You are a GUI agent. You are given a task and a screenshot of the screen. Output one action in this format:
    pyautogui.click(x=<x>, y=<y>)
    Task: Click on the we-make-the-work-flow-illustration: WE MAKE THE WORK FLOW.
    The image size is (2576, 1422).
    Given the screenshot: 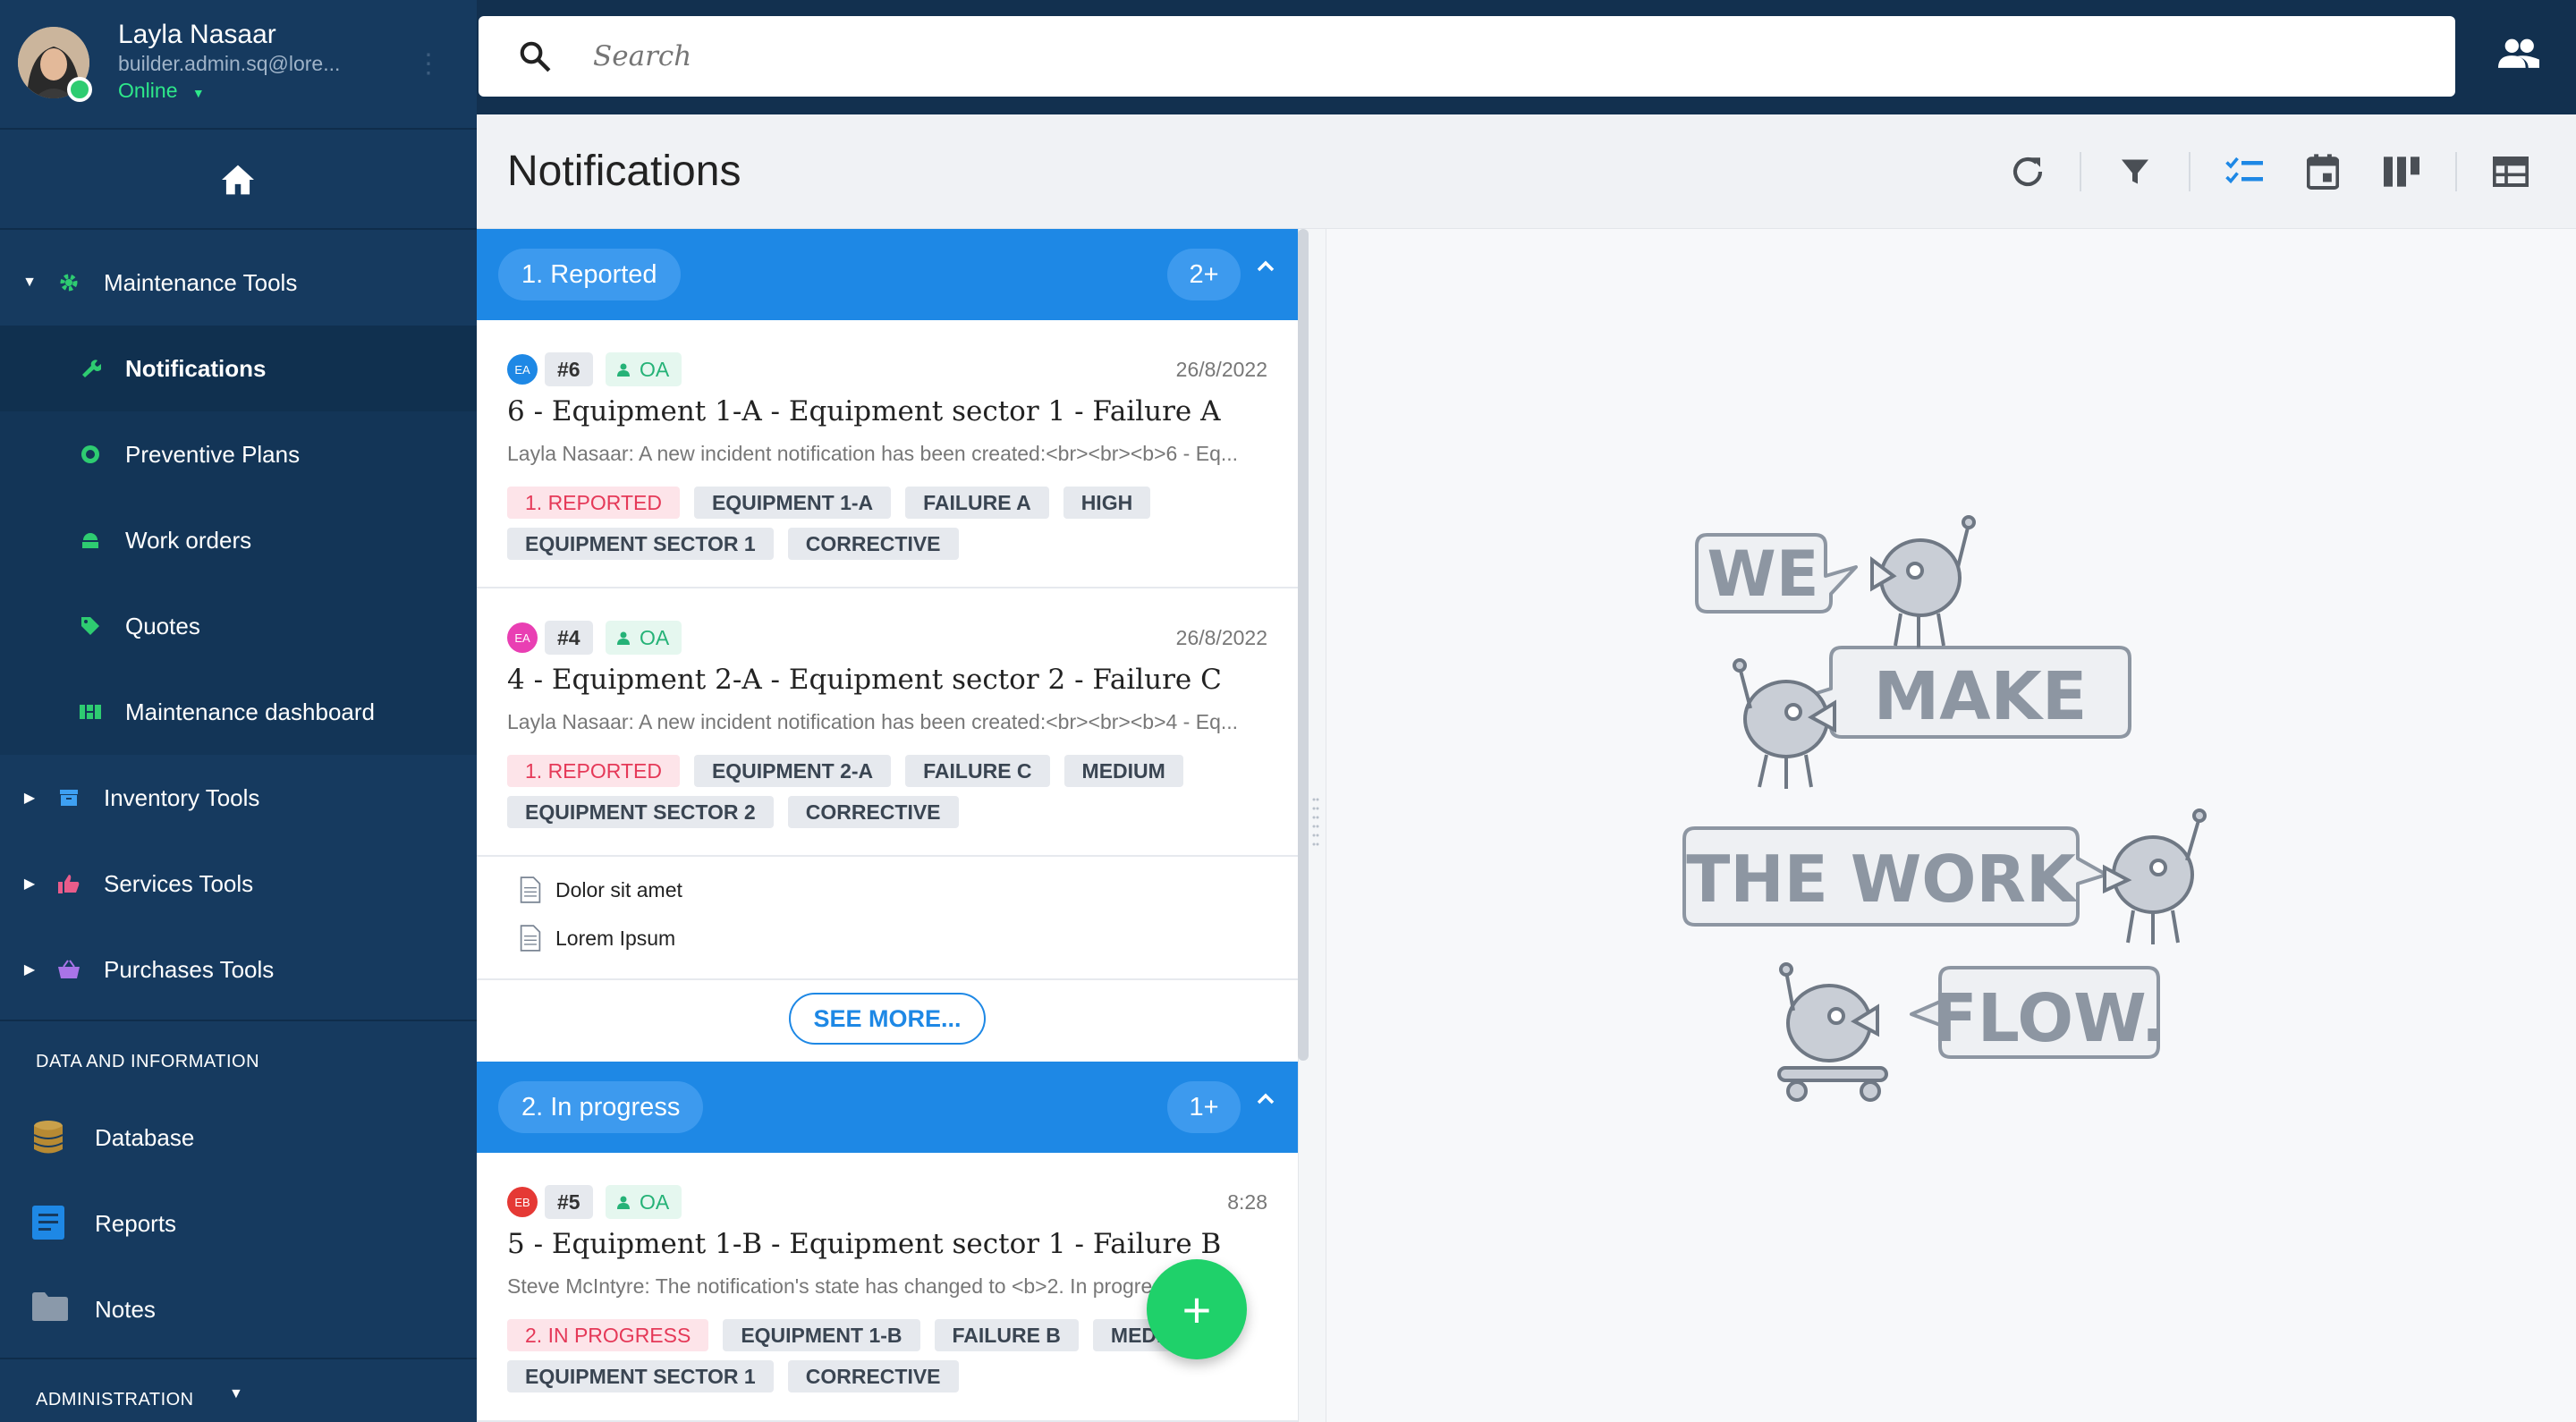 What is the action you would take?
    pyautogui.click(x=1944, y=808)
    